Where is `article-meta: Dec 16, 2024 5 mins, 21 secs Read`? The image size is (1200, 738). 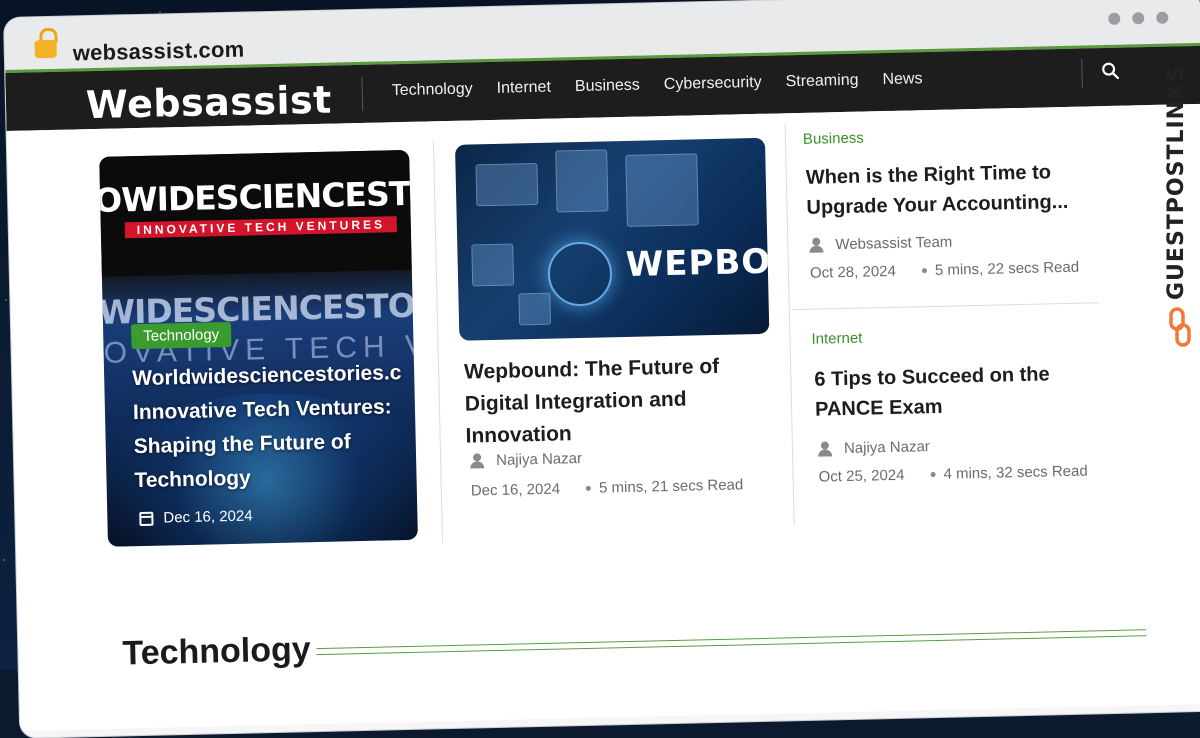
article-meta: Dec 16, 2024 5 mins, 21 secs Read is located at coordinates (607, 487).